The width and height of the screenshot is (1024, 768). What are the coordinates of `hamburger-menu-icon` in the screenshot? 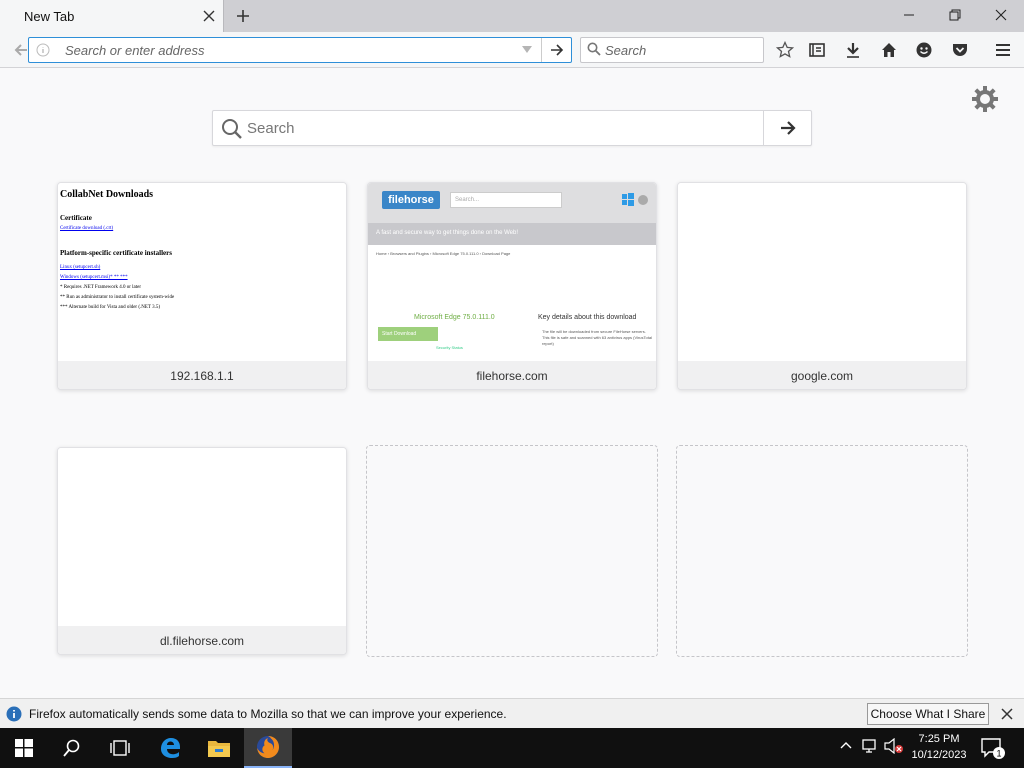 It's located at (1003, 50).